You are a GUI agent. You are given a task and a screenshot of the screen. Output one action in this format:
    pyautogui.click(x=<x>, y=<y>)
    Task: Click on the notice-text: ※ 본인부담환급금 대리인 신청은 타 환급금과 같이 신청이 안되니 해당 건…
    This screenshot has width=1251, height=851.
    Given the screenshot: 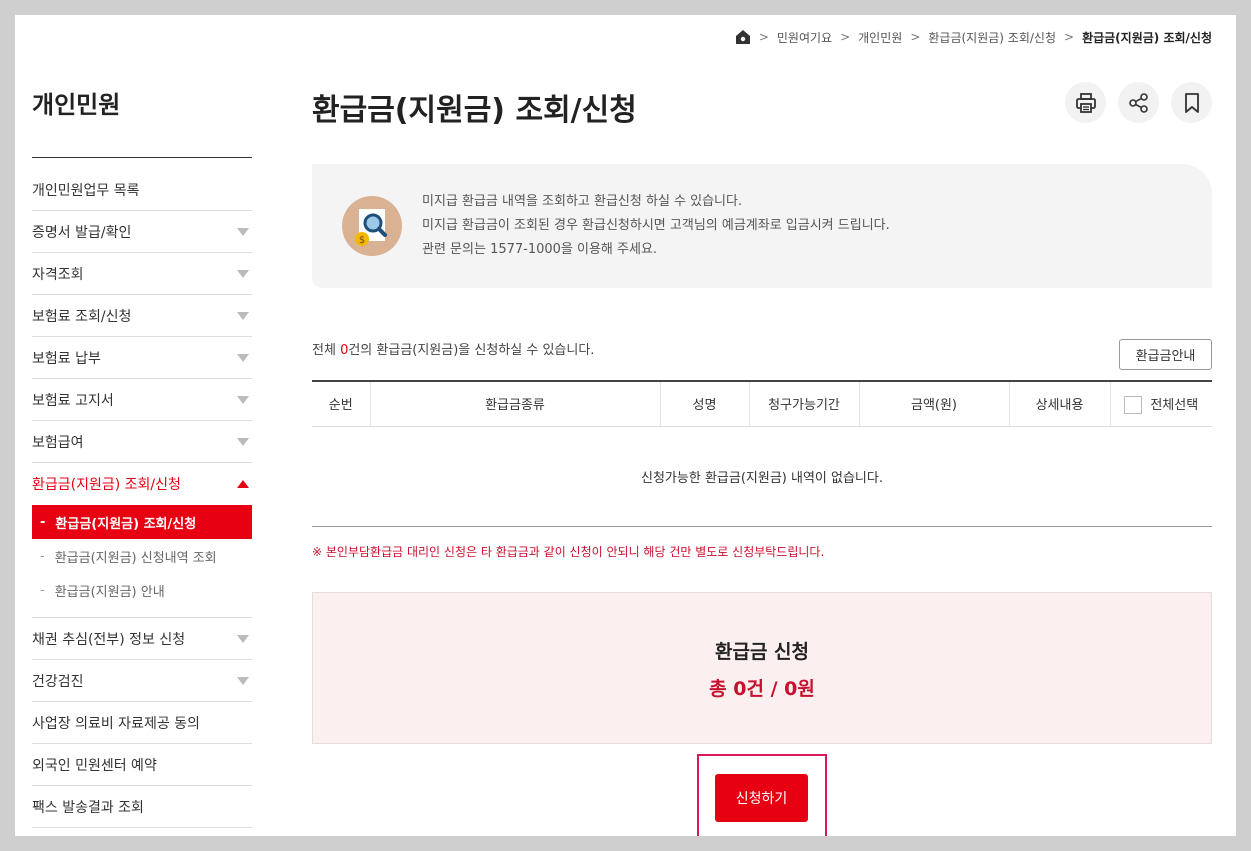 What is the action you would take?
    pyautogui.click(x=568, y=552)
    